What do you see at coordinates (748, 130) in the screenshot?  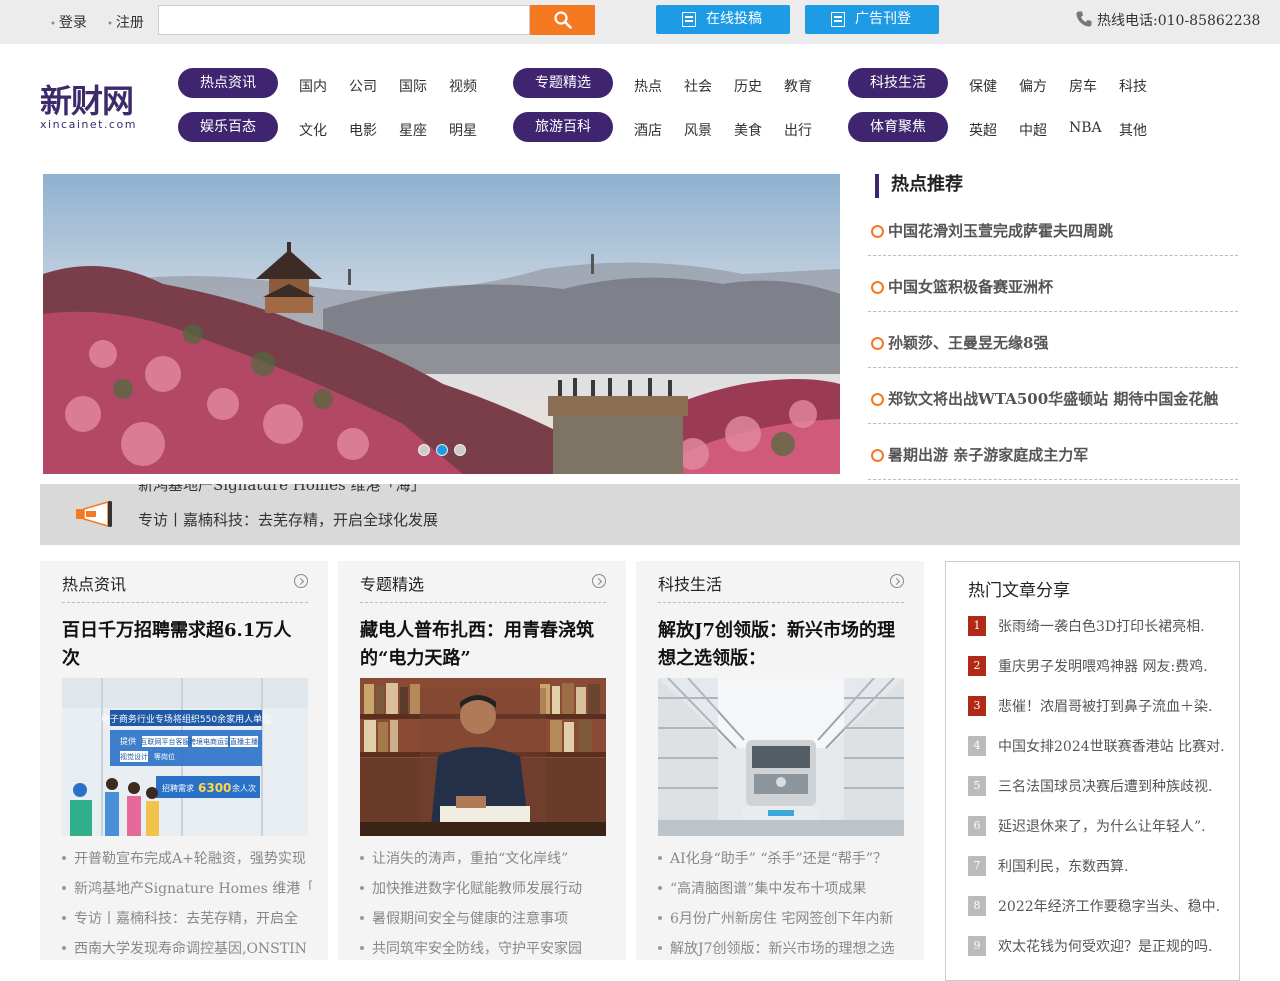 I see `nav-link-food: 美食` at bounding box center [748, 130].